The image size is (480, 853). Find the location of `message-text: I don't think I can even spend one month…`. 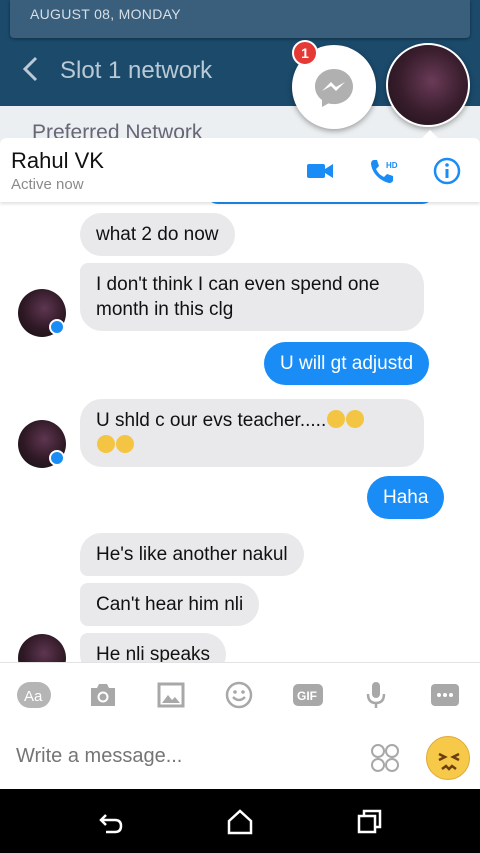

message-text: I don't think I can even spend one month… is located at coordinates (238, 297).